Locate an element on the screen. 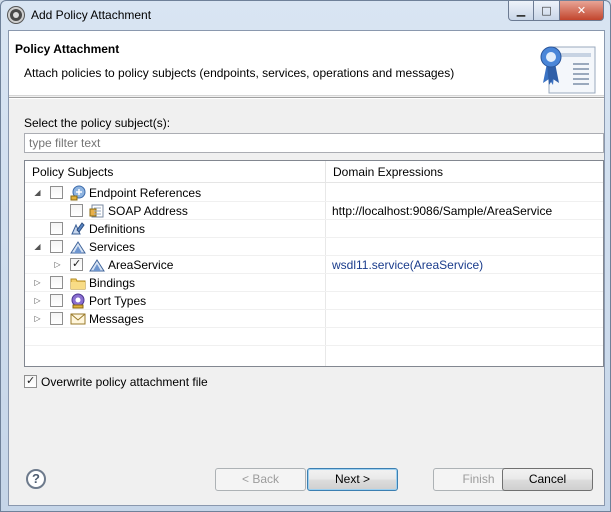 The height and width of the screenshot is (512, 611). table-row: ▷ Bindings is located at coordinates (314, 283).